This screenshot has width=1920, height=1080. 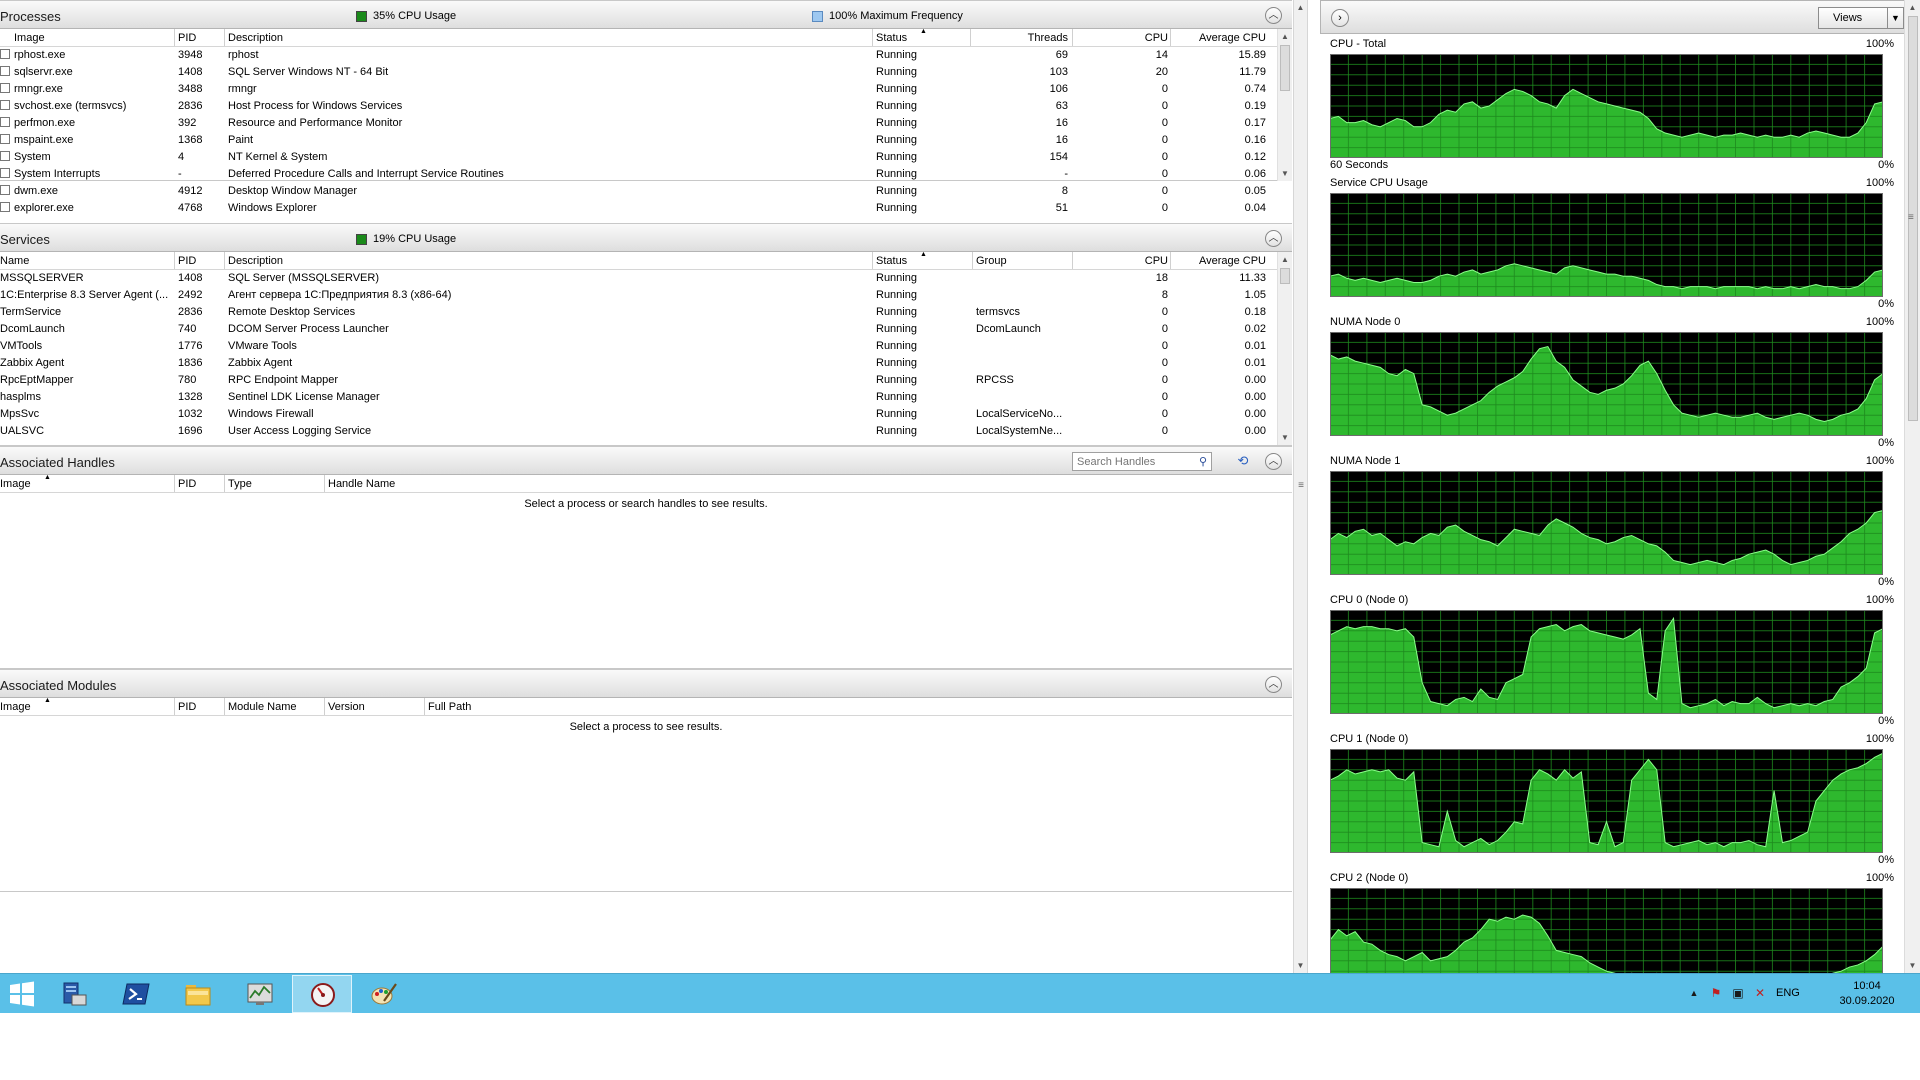 What do you see at coordinates (1128, 461) in the screenshot?
I see `search-handles-input` at bounding box center [1128, 461].